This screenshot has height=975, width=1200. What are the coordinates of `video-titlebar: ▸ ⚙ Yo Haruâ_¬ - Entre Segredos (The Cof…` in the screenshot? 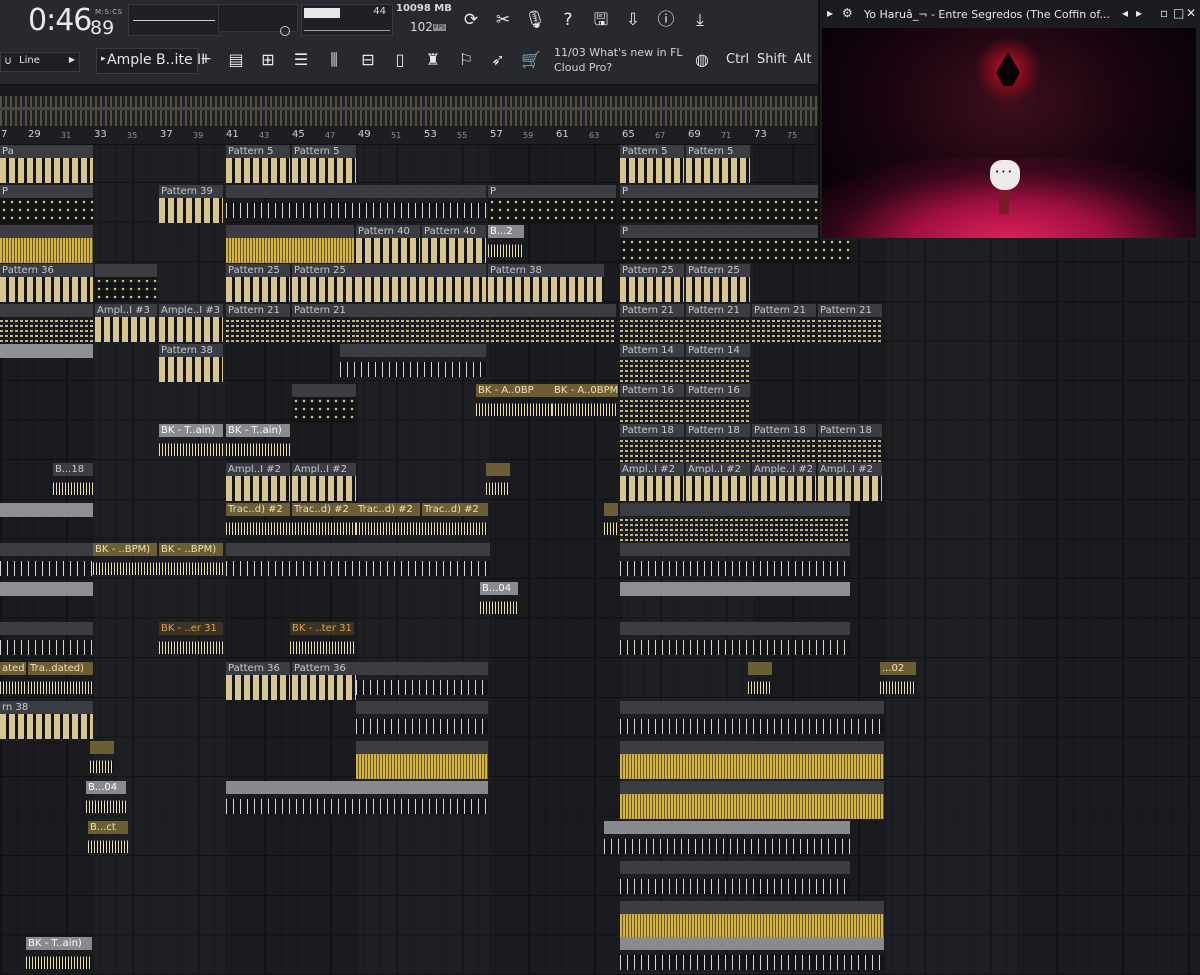 It's located at (1010, 14).